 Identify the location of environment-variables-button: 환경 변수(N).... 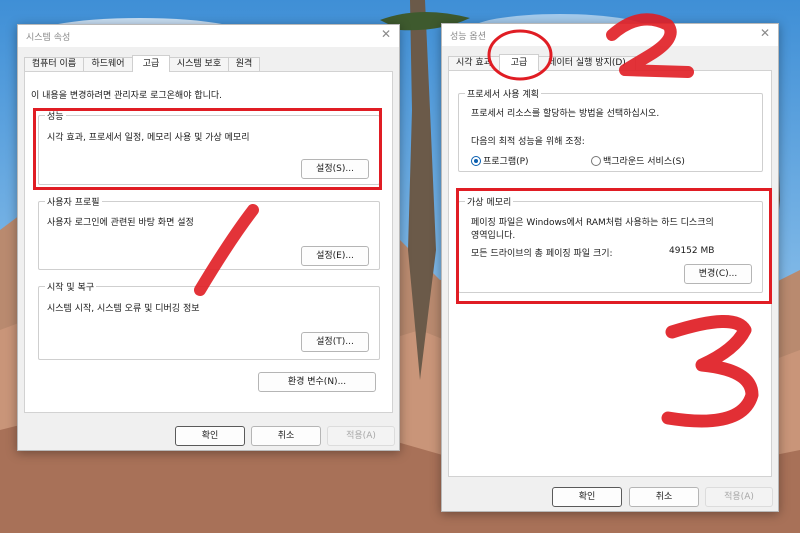
(317, 382).